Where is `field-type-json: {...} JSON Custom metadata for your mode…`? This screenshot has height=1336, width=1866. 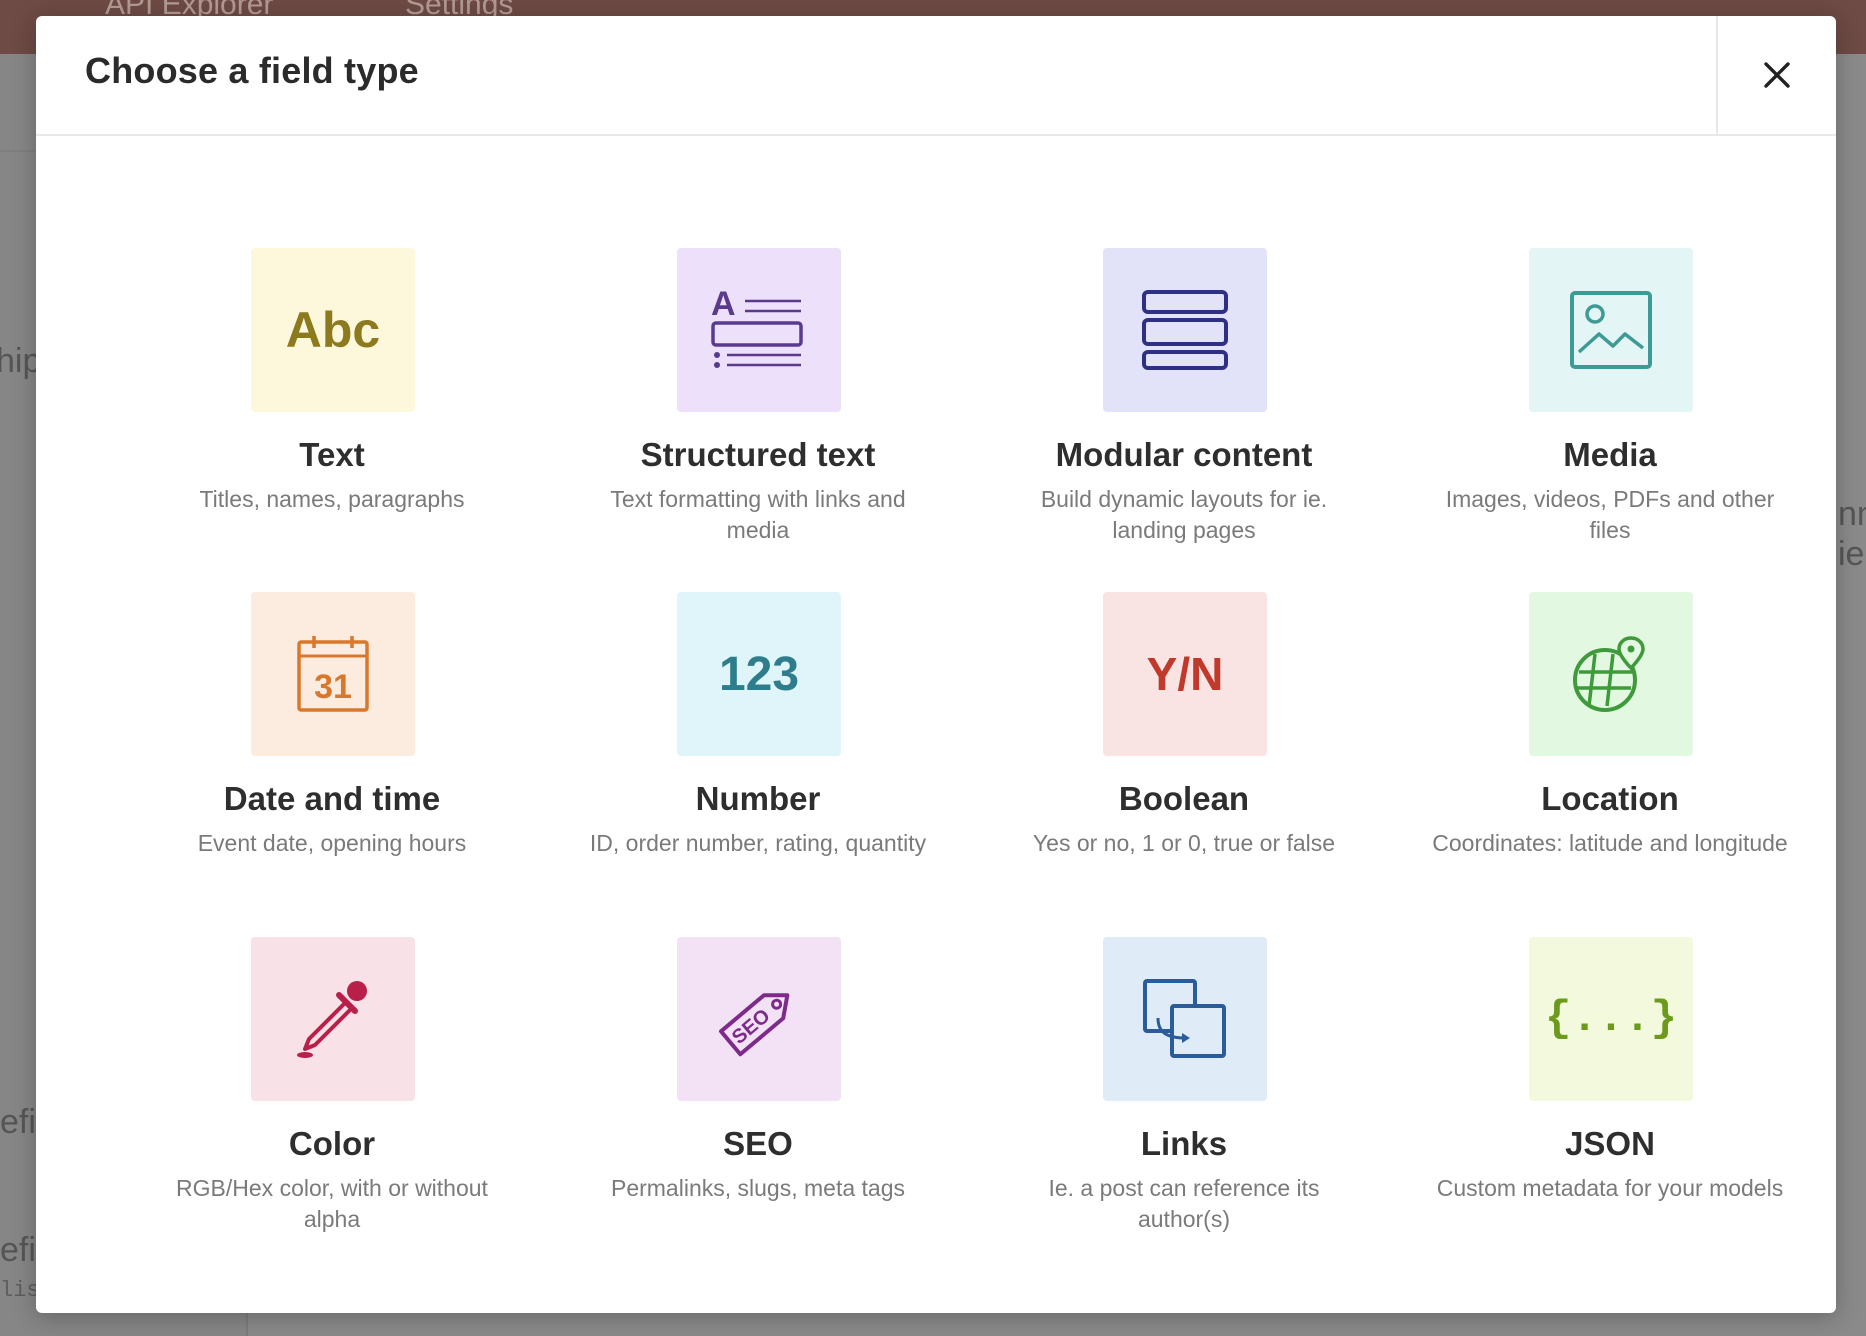 field-type-json: {...} JSON Custom metadata for your mode… is located at coordinates (1610, 1102).